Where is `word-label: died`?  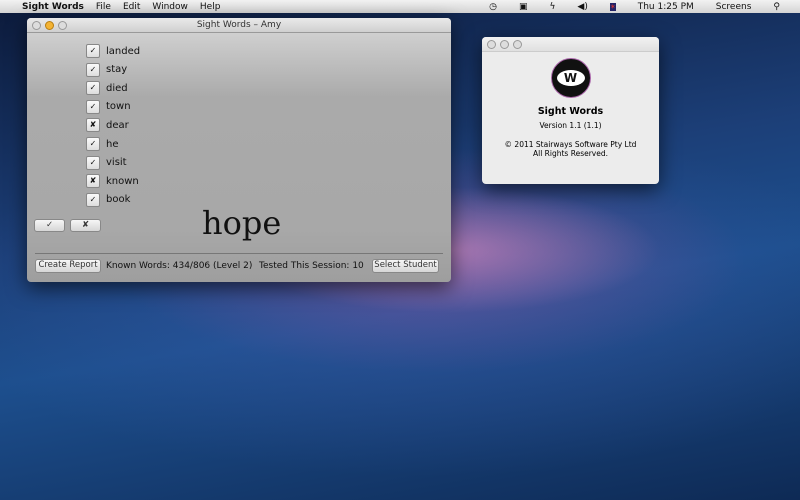 word-label: died is located at coordinates (117, 88).